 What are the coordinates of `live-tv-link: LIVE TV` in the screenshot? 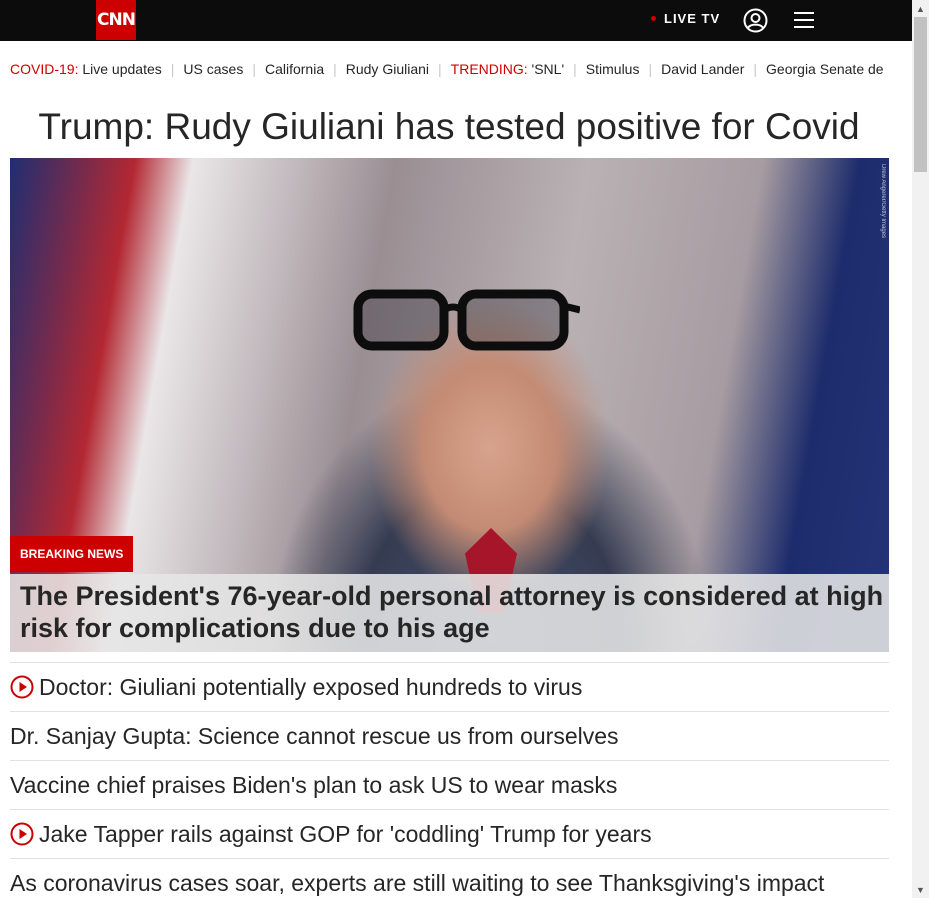 It's located at (685, 18).